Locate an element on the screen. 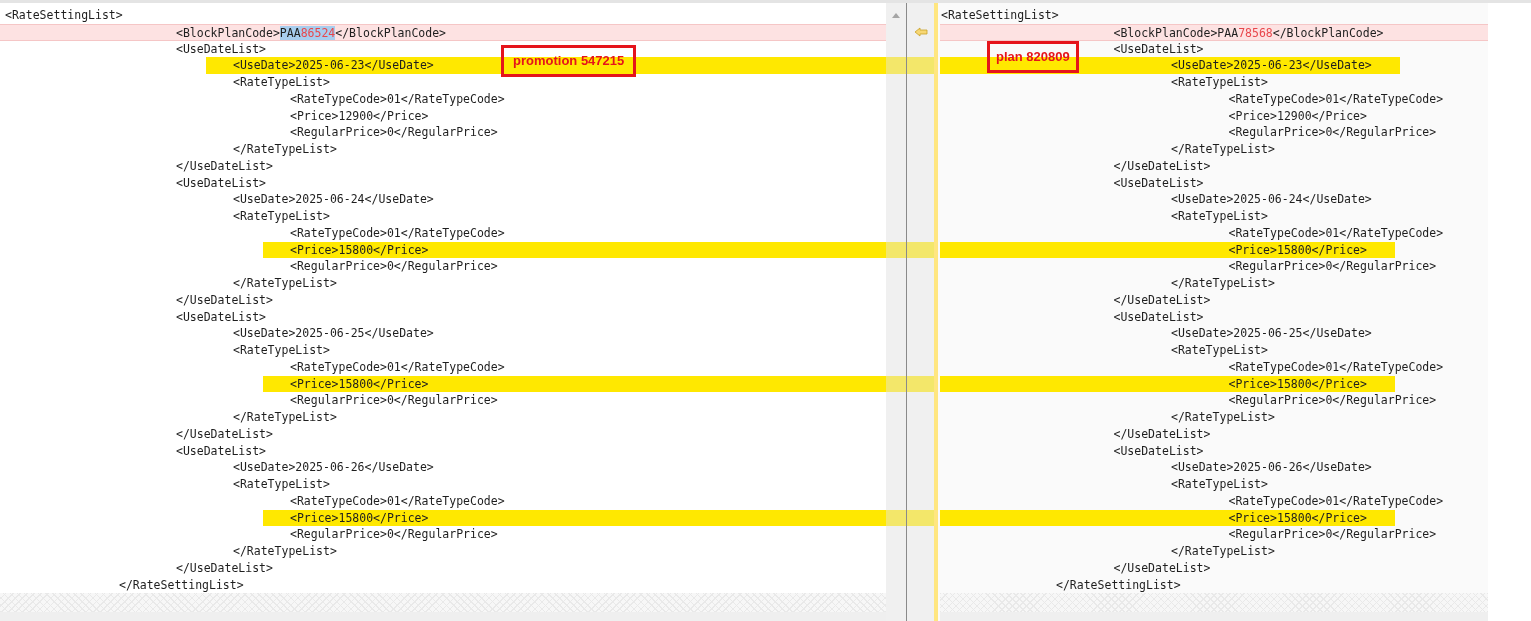  annotation-label: promotion 547215 is located at coordinates (569, 61).